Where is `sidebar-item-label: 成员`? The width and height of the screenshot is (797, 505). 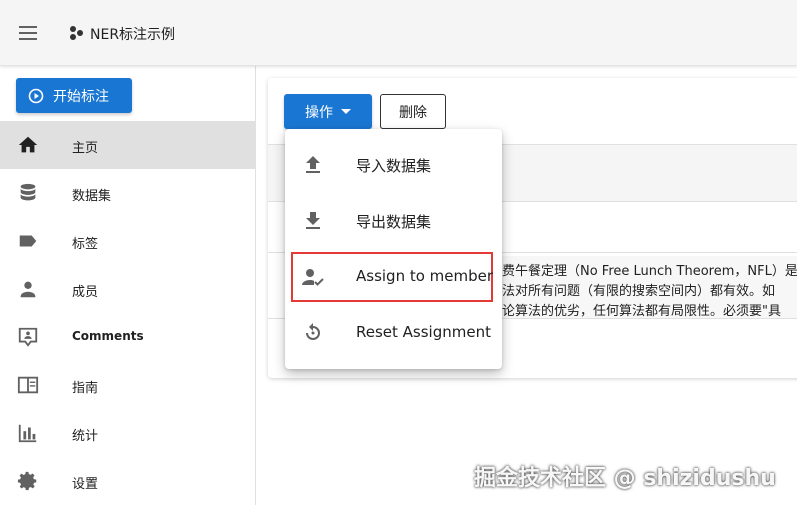
sidebar-item-label: 成员 is located at coordinates (85, 292).